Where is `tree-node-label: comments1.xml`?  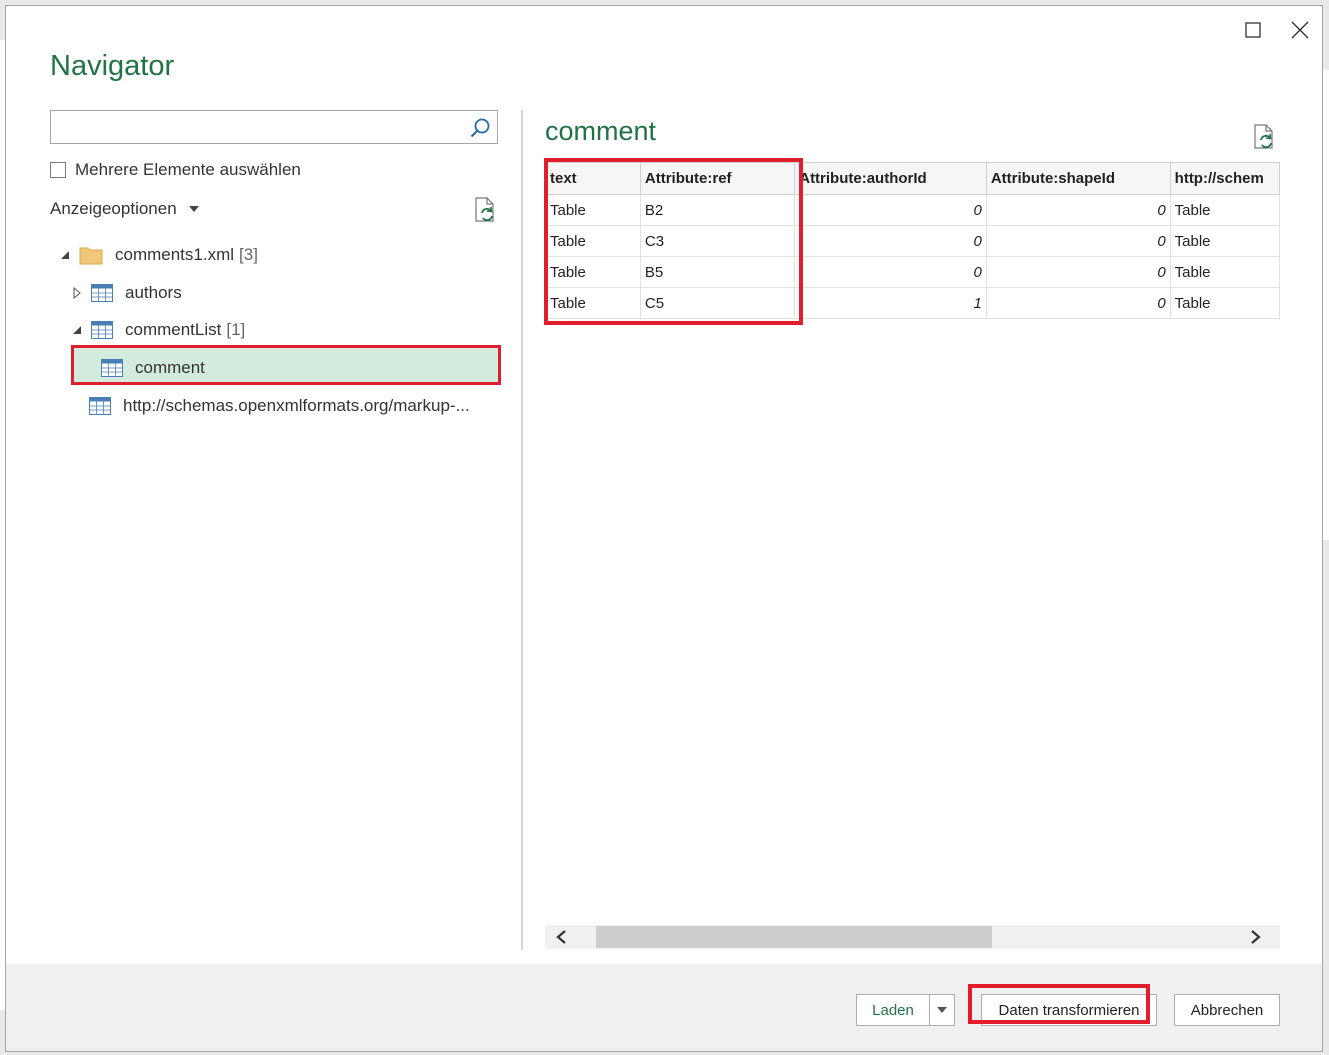 tree-node-label: comments1.xml is located at coordinates (175, 254).